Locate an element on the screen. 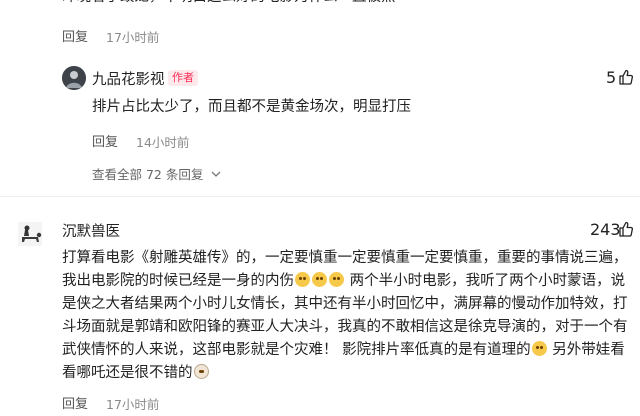 The height and width of the screenshot is (416, 640). comment-text-top: 昨晚看了蛟龙，不明白这么好的电影为什么一直被黑 is located at coordinates (342, 4).